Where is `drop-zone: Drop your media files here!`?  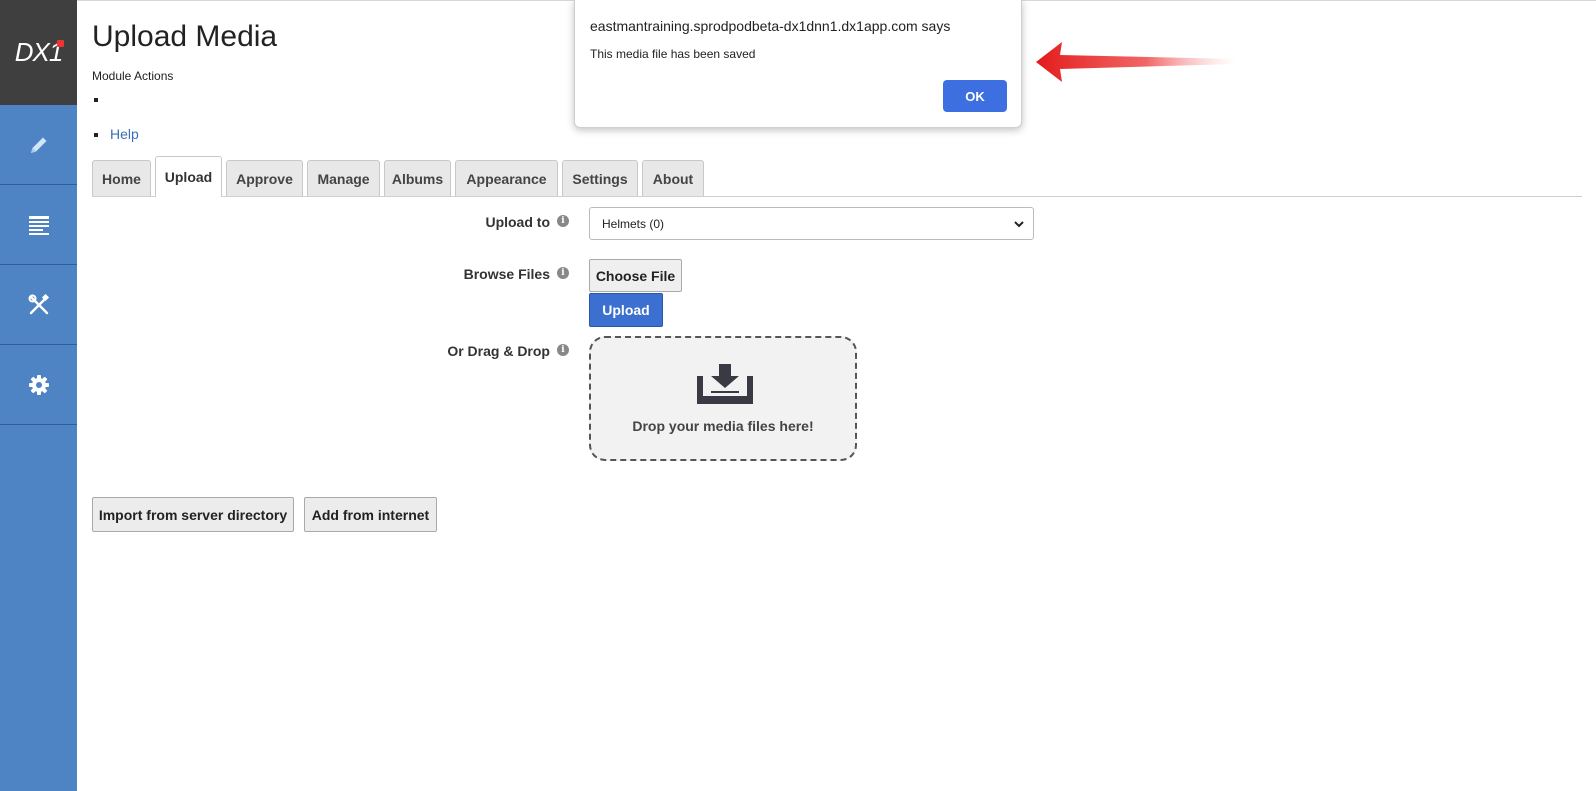 drop-zone: Drop your media files here! is located at coordinates (723, 398).